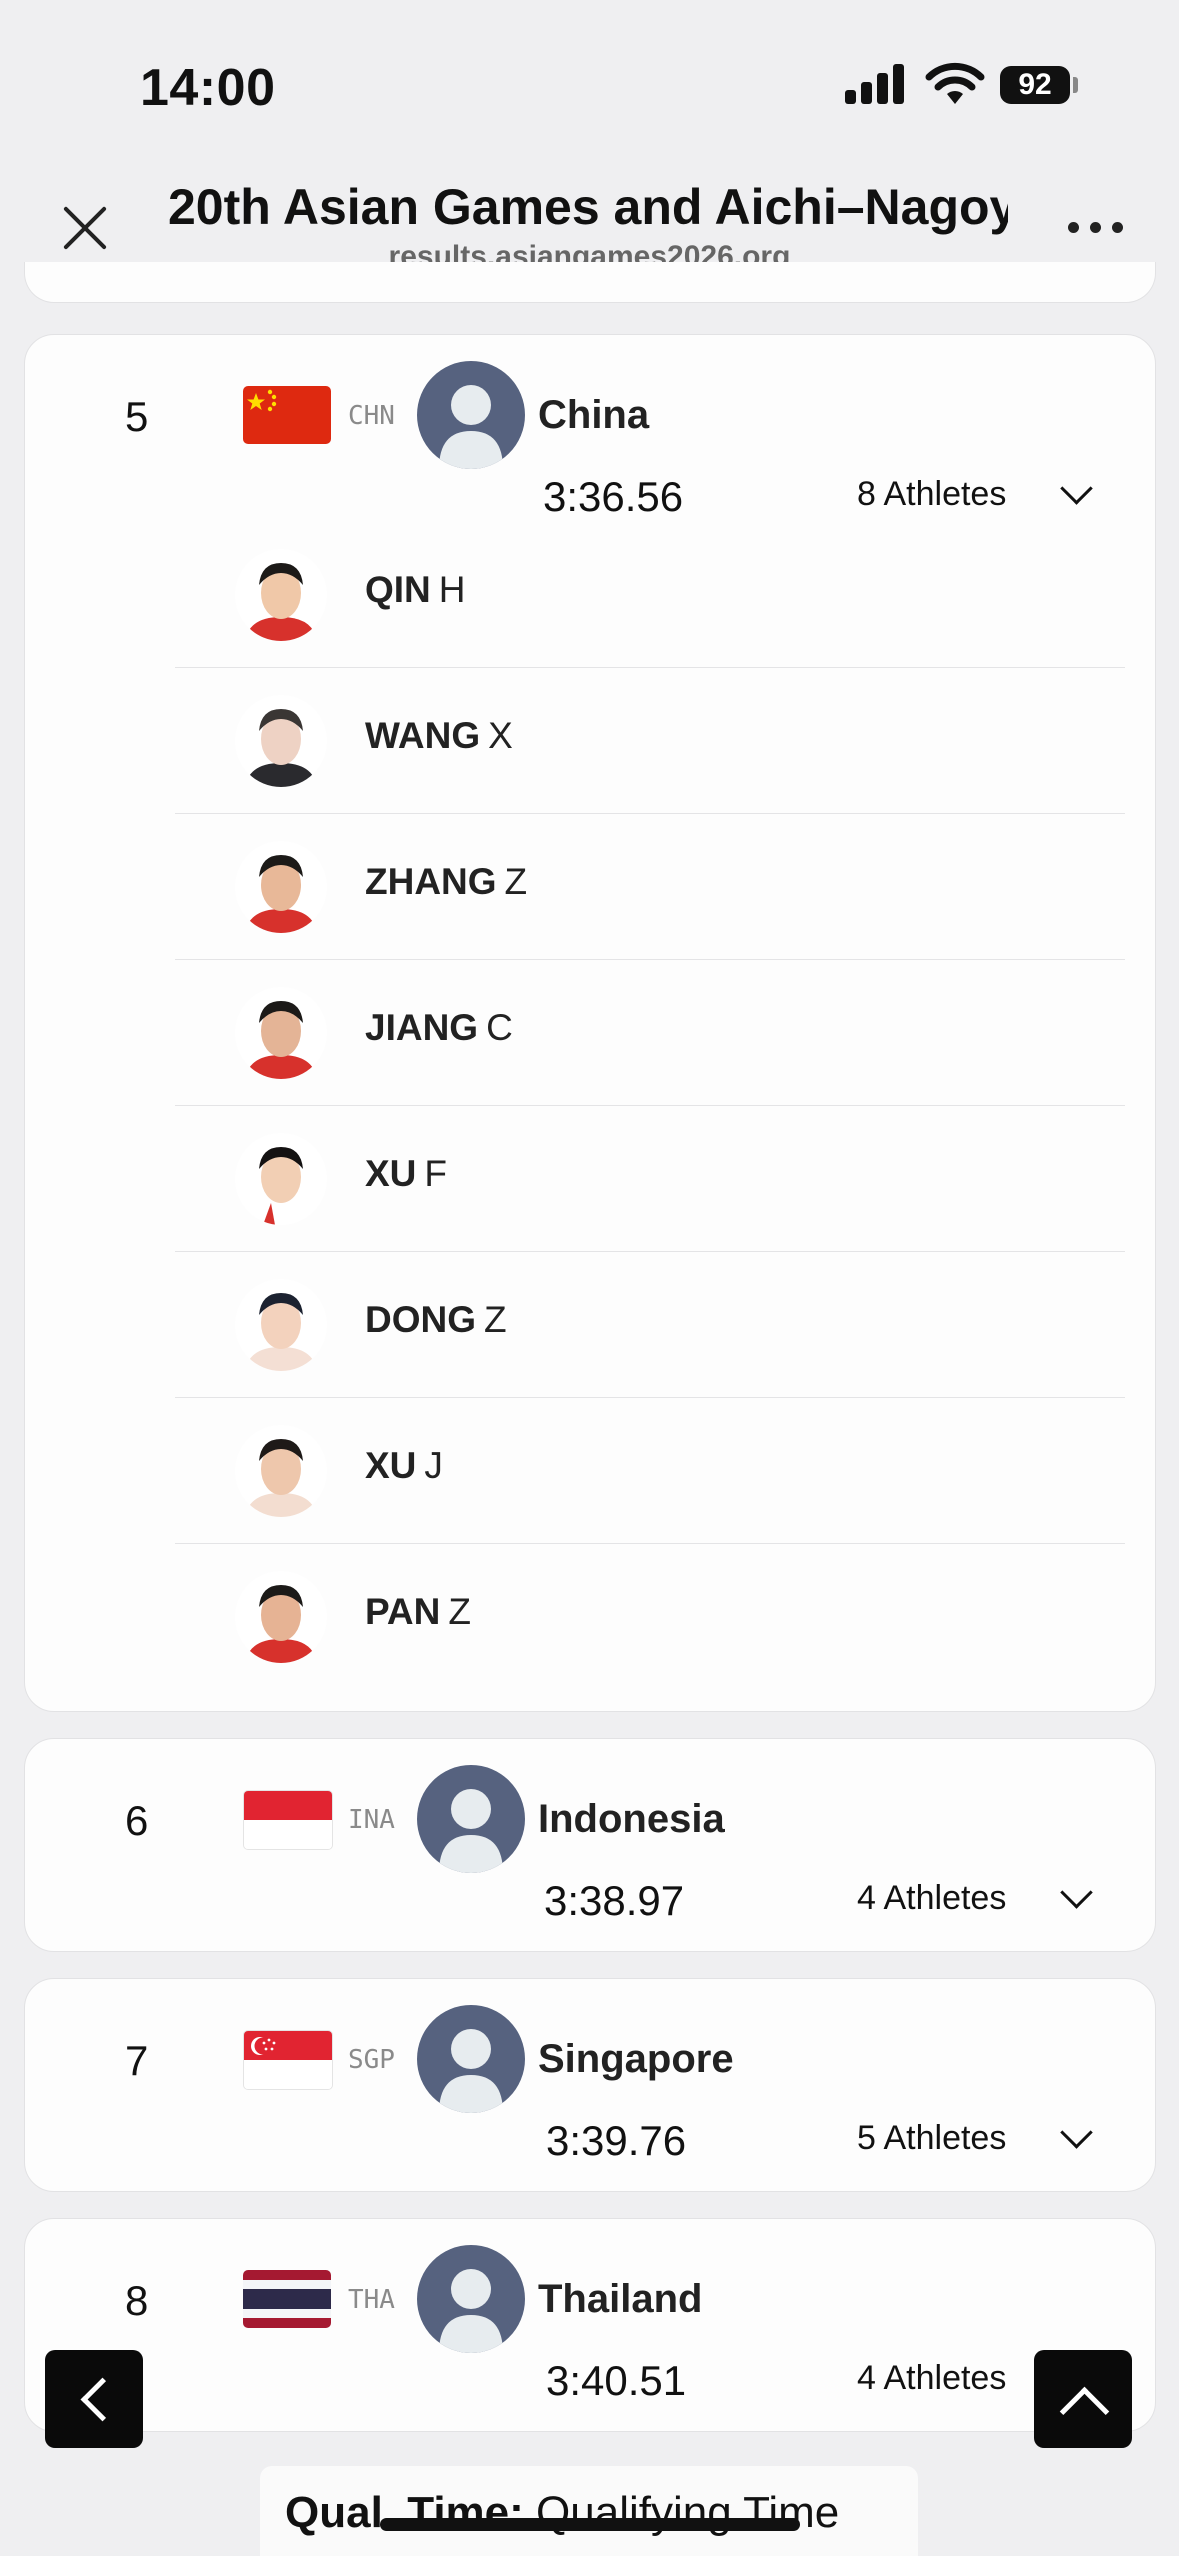 The height and width of the screenshot is (2556, 1179). I want to click on team-rank: 6, so click(137, 1820).